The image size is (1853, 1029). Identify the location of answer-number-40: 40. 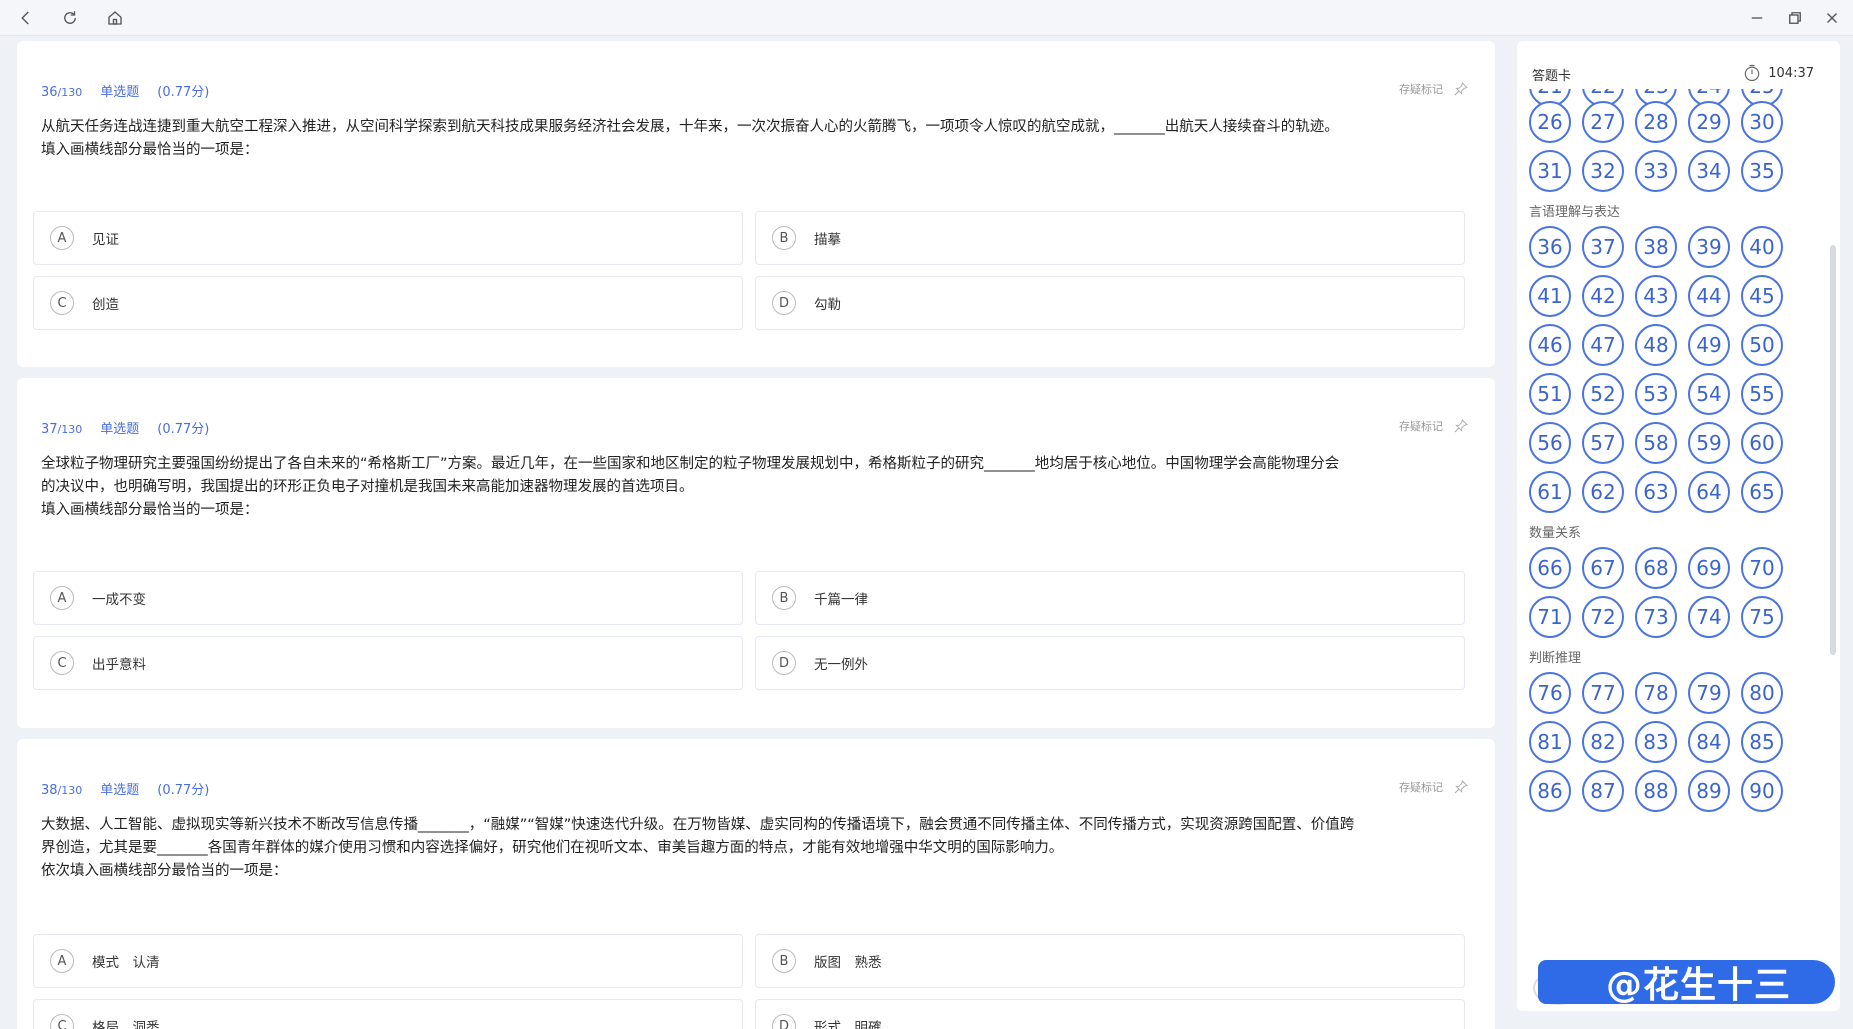
(1762, 247).